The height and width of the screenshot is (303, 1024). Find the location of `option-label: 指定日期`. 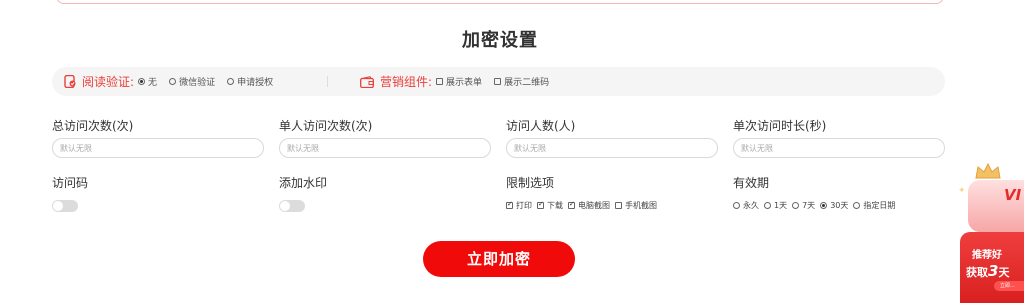

option-label: 指定日期 is located at coordinates (879, 205).